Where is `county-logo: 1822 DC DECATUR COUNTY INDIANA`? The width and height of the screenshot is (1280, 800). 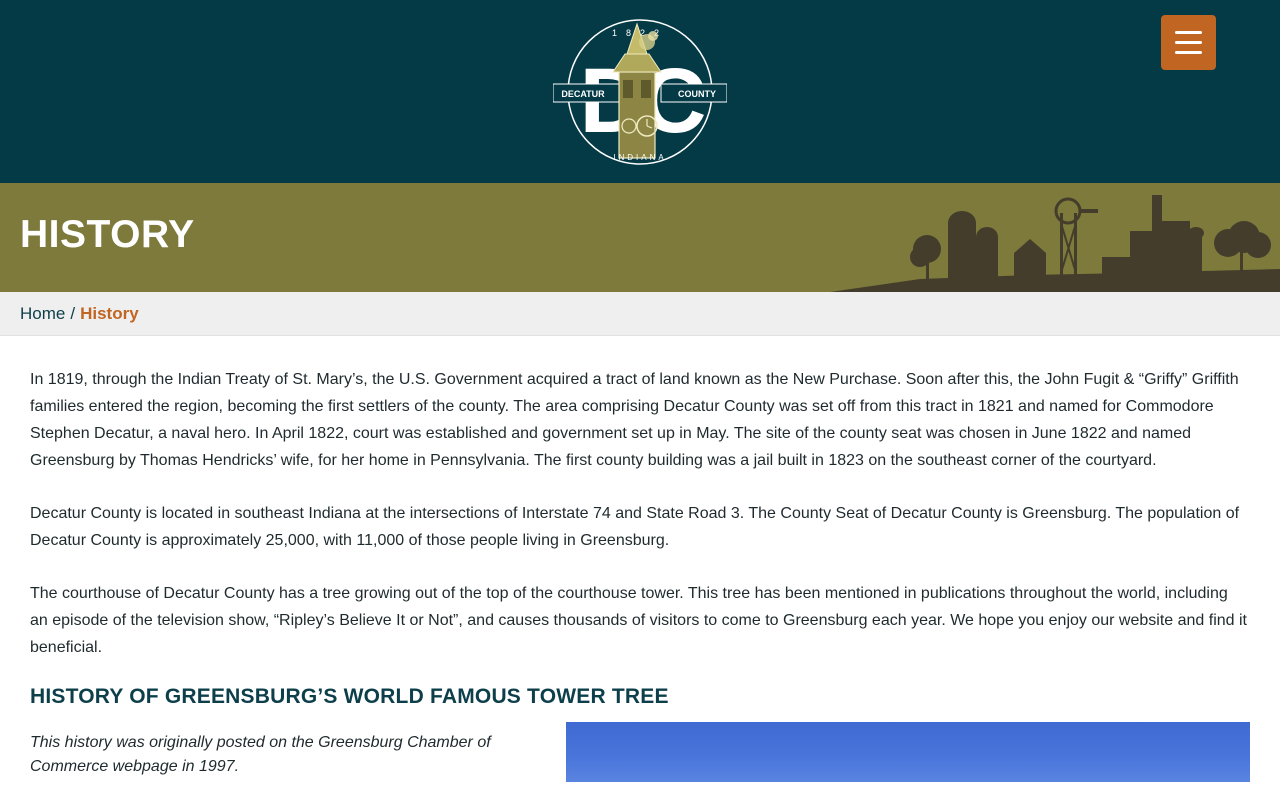
county-logo: 1822 DC DECATUR COUNTY INDIANA is located at coordinates (640, 91).